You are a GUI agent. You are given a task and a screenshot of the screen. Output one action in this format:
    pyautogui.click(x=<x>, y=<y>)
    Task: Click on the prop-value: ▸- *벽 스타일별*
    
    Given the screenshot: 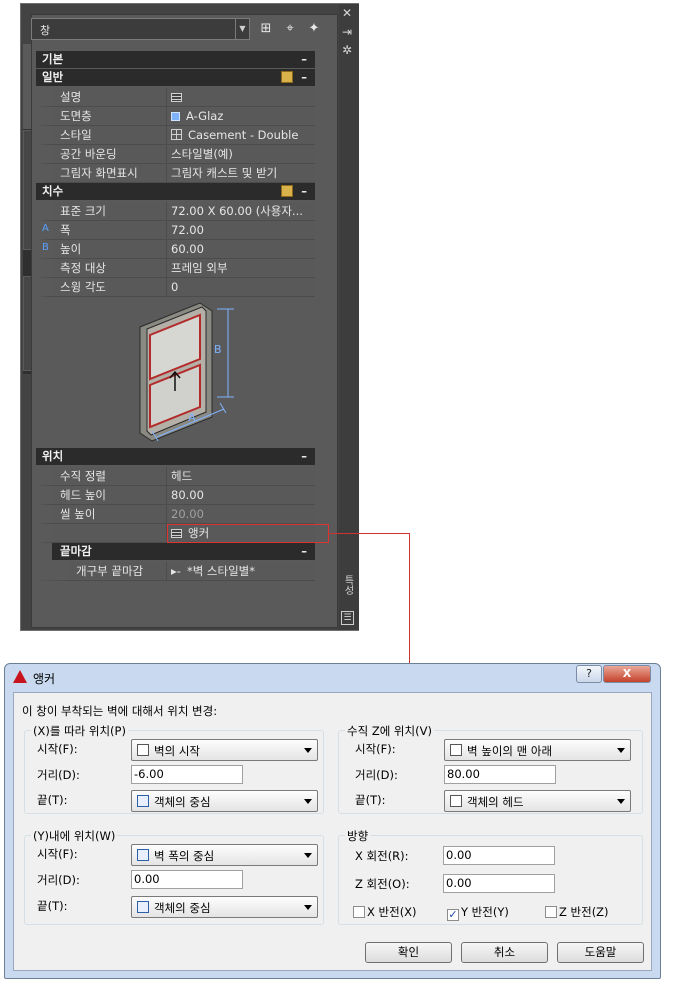 What is the action you would take?
    pyautogui.click(x=240, y=571)
    